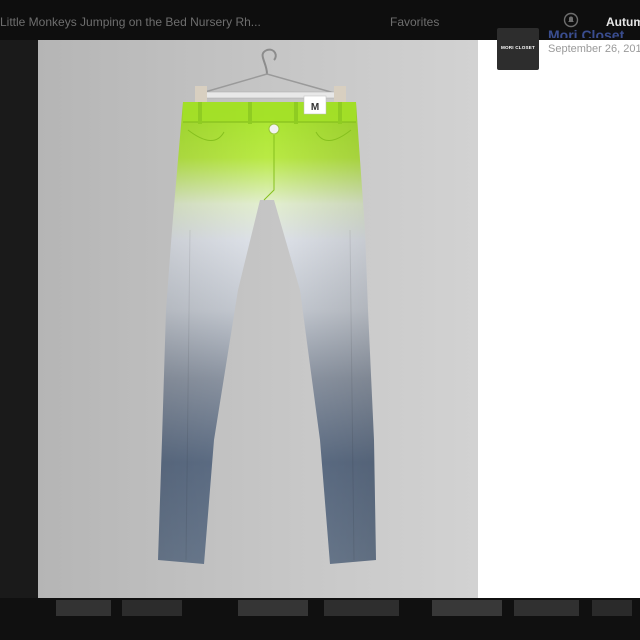  I want to click on seller-name: Mori Closet, so click(586, 32).